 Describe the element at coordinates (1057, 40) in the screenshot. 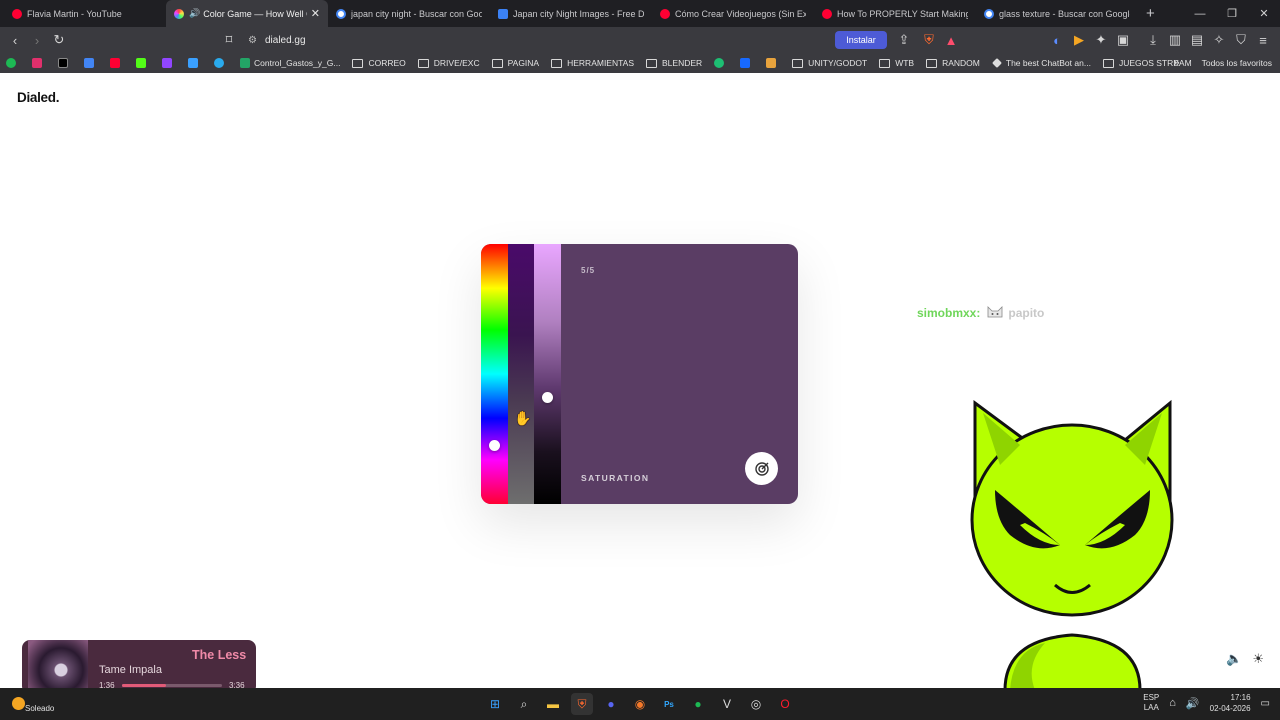

I see `wallet-icon: ◐` at that location.